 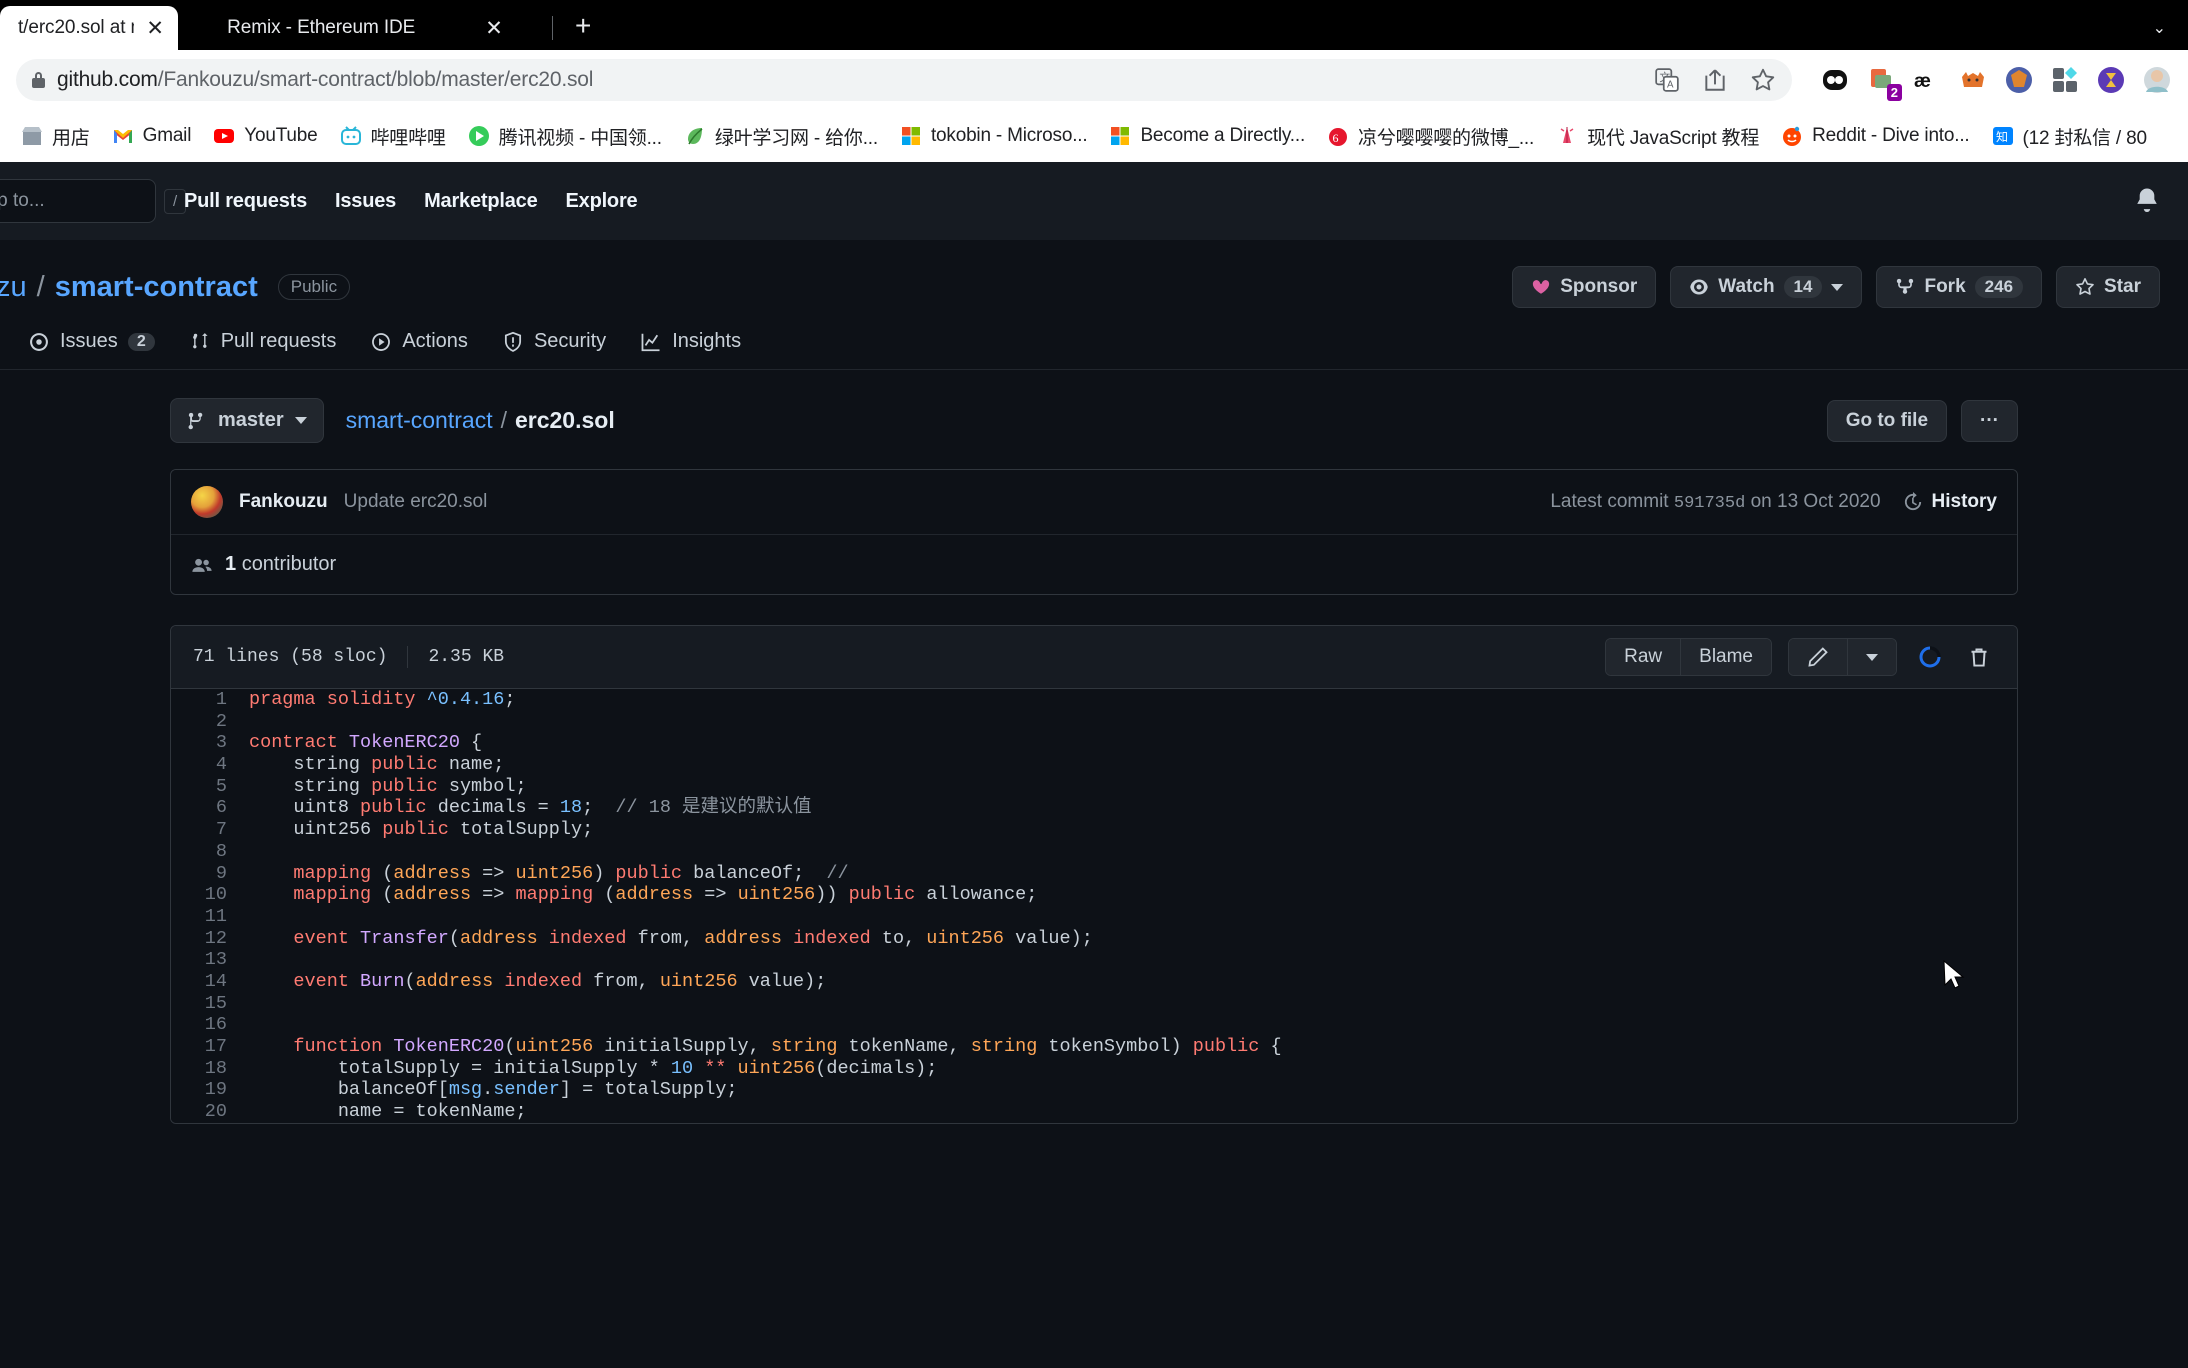 I want to click on code-line: 13, so click(x=1094, y=960).